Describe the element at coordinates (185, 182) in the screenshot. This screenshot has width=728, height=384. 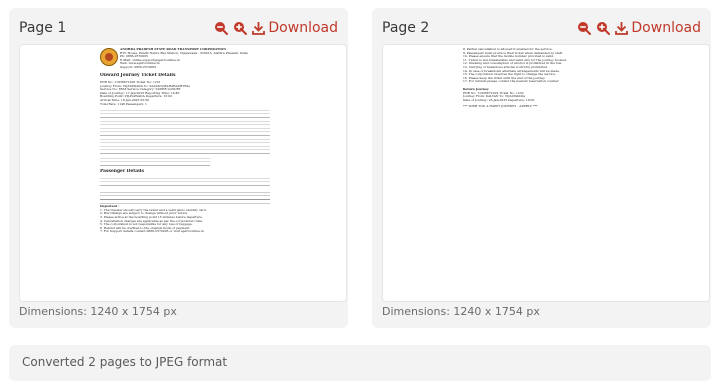
I see `doc-passenger-table` at that location.